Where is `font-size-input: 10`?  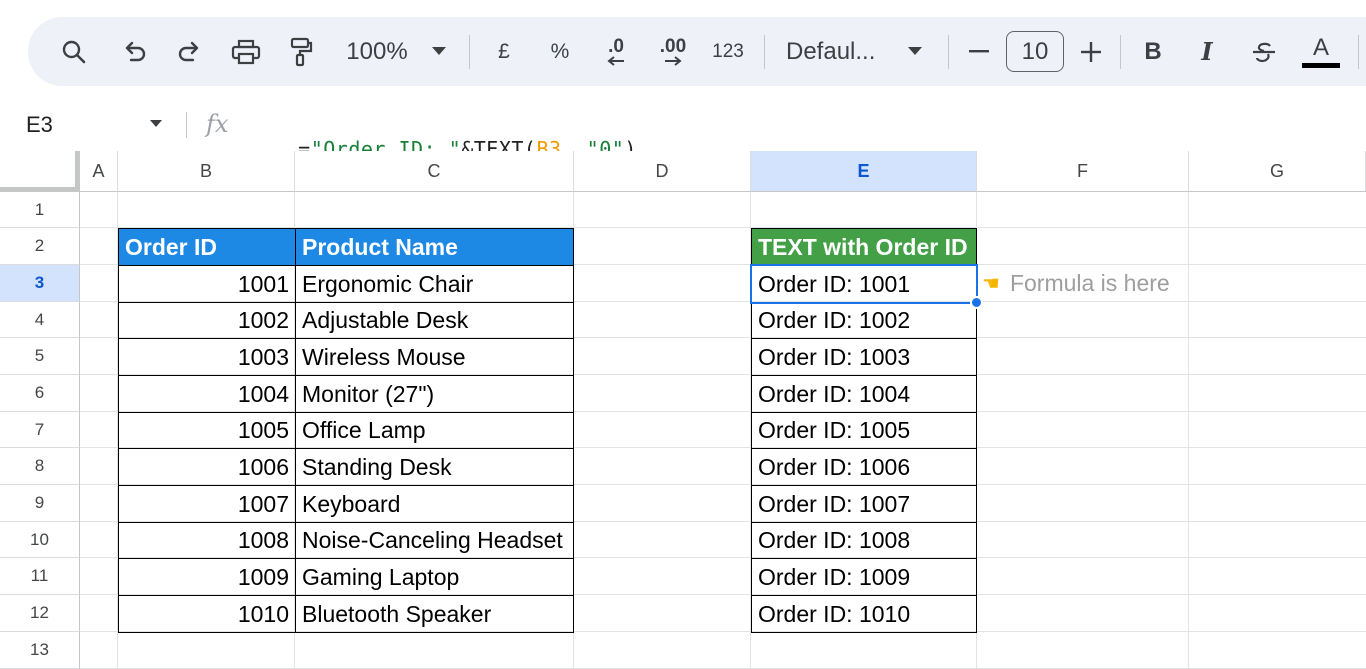 font-size-input: 10 is located at coordinates (1035, 51).